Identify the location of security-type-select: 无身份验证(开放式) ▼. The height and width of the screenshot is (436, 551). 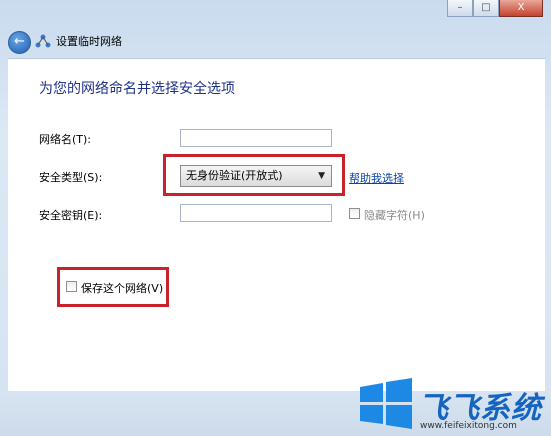
(256, 176).